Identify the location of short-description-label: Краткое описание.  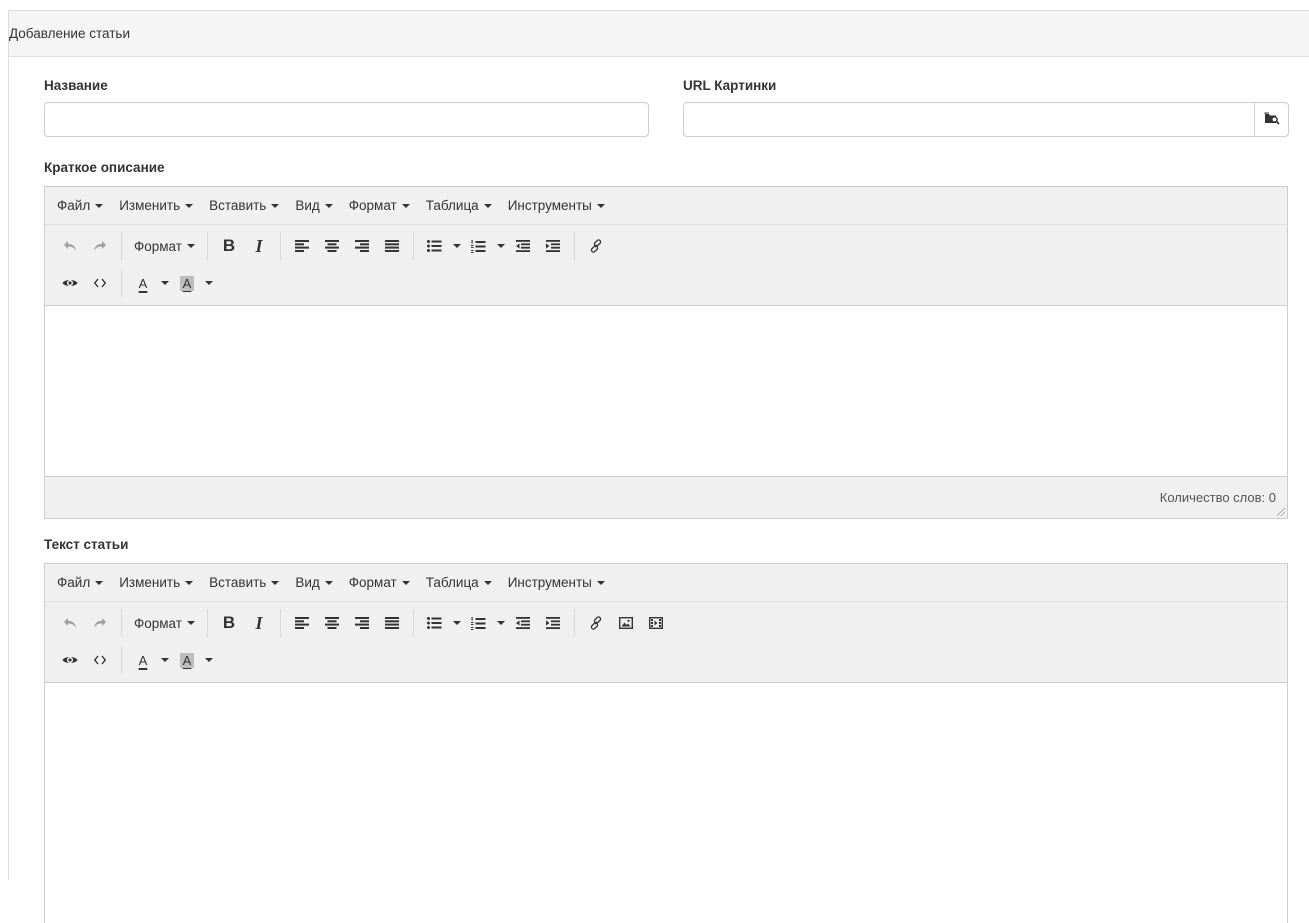
(104, 167).